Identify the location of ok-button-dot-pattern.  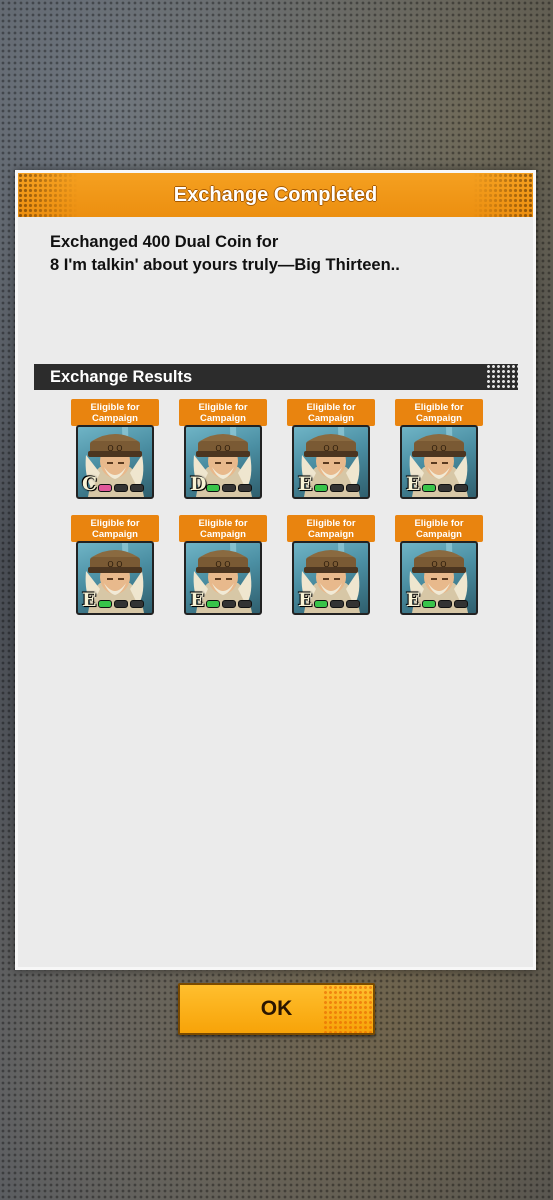
(348, 1009).